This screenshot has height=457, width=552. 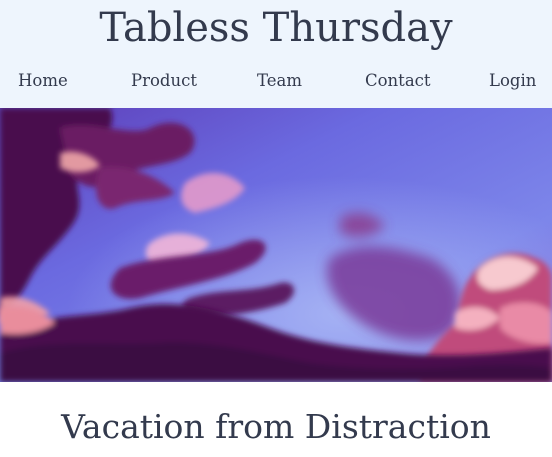 I want to click on nav-item-home: Home, so click(x=43, y=81).